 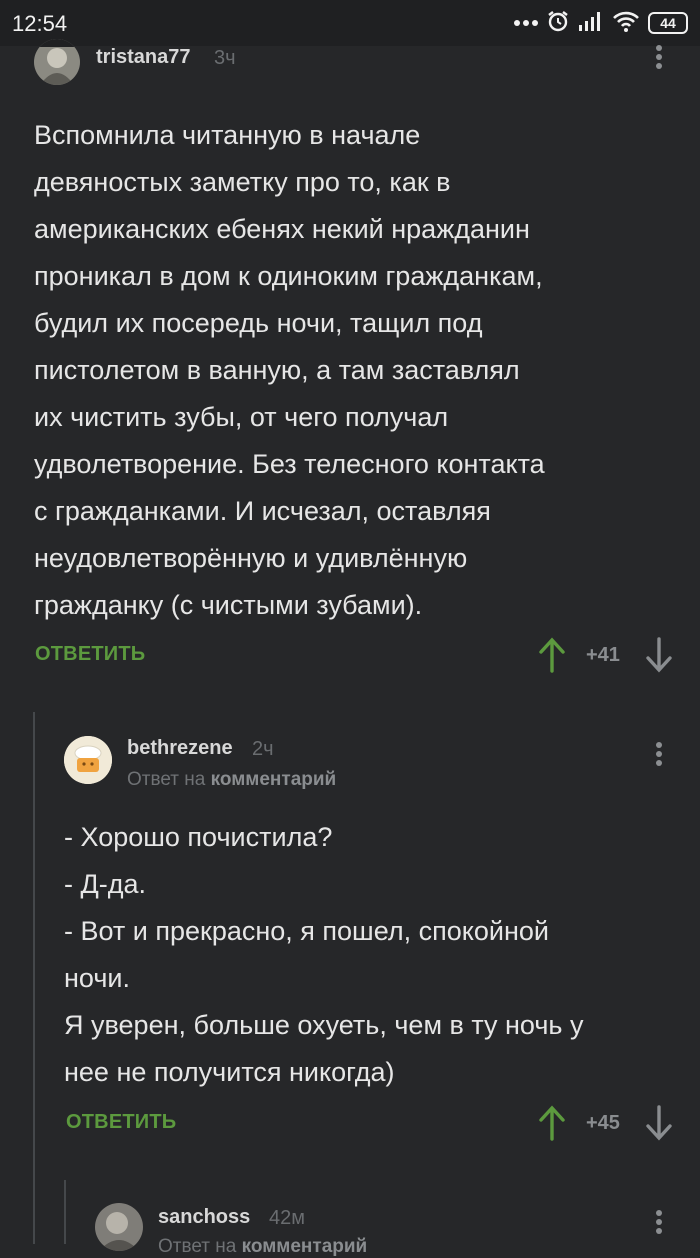 What do you see at coordinates (180, 748) in the screenshot?
I see `comment-username: bethrezene` at bounding box center [180, 748].